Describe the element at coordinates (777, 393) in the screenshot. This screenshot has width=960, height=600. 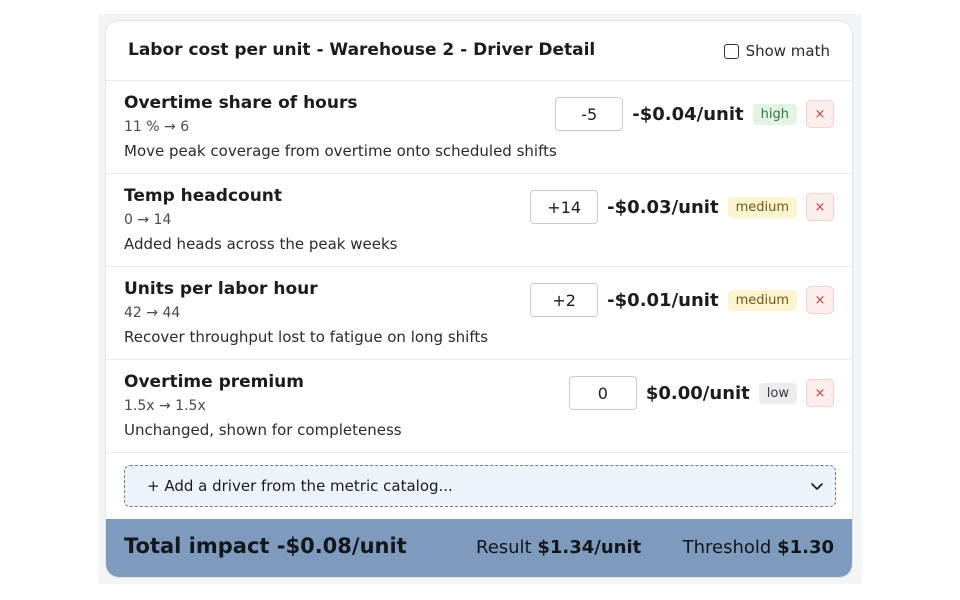
I see `confidence-badge: low` at that location.